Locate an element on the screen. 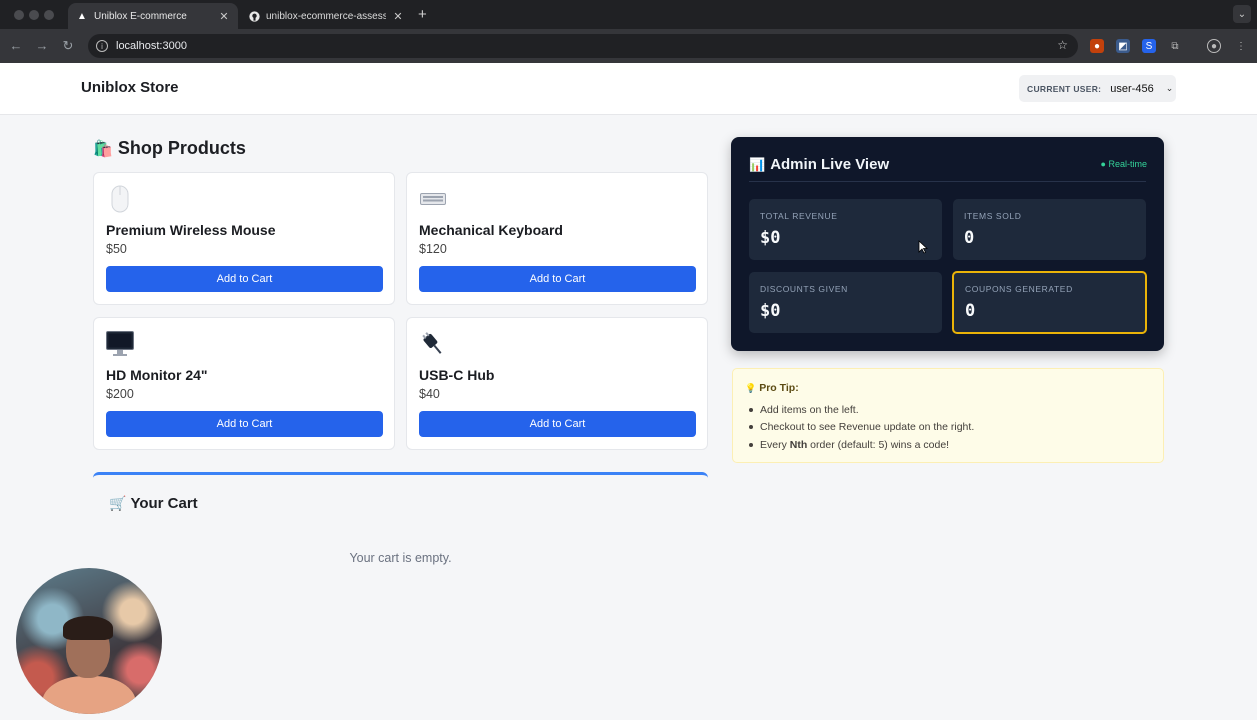 This screenshot has height=720, width=1257. extension-icon: ◩ is located at coordinates (1123, 46).